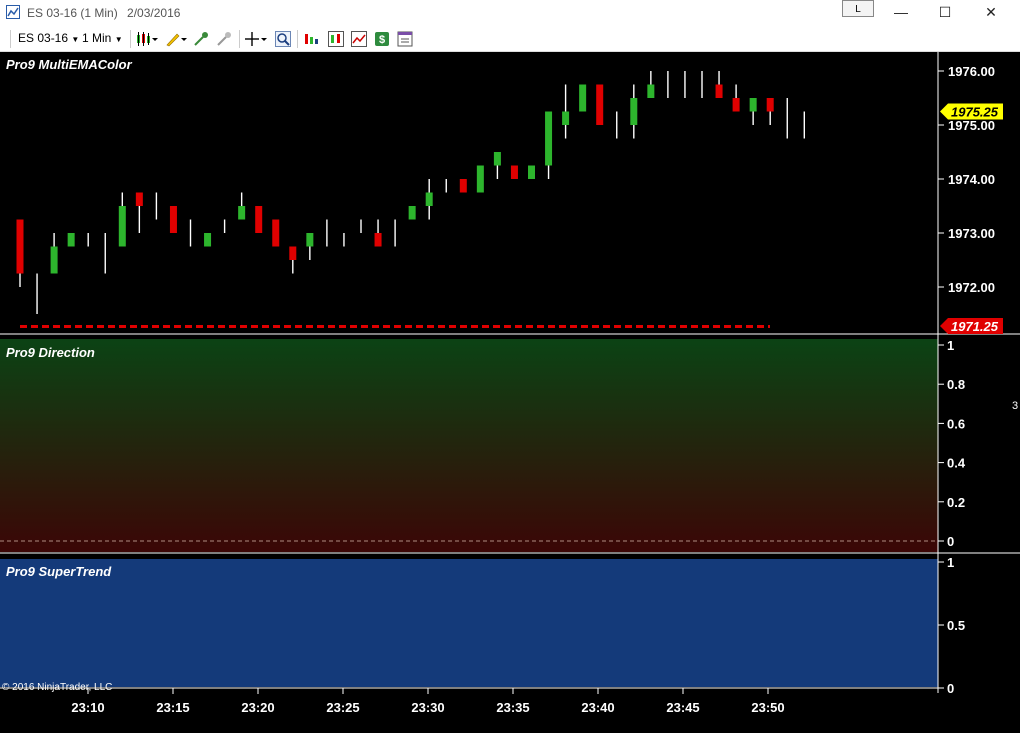  What do you see at coordinates (950, 541) in the screenshot?
I see `direction-tick-label: 0` at bounding box center [950, 541].